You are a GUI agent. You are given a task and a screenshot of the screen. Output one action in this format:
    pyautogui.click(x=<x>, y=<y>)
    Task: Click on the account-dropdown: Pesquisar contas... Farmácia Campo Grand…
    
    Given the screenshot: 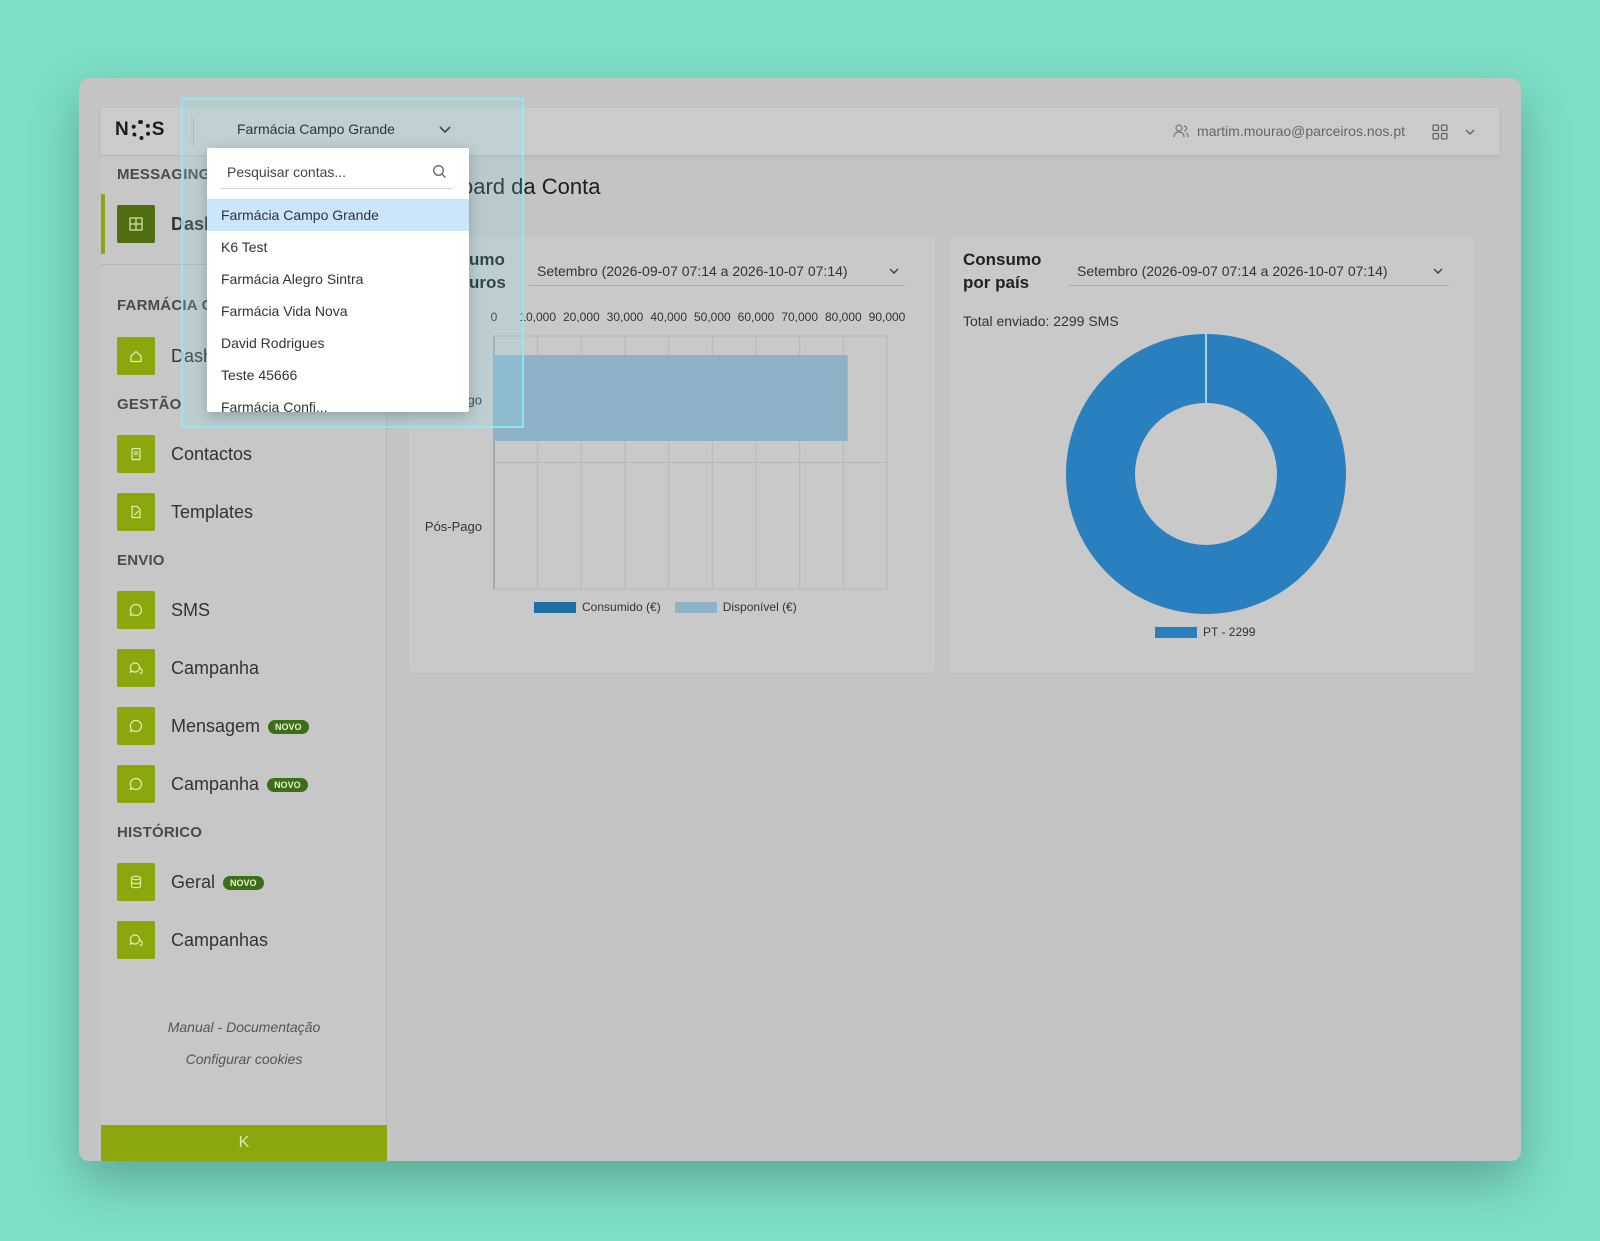 What is the action you would take?
    pyautogui.click(x=338, y=280)
    